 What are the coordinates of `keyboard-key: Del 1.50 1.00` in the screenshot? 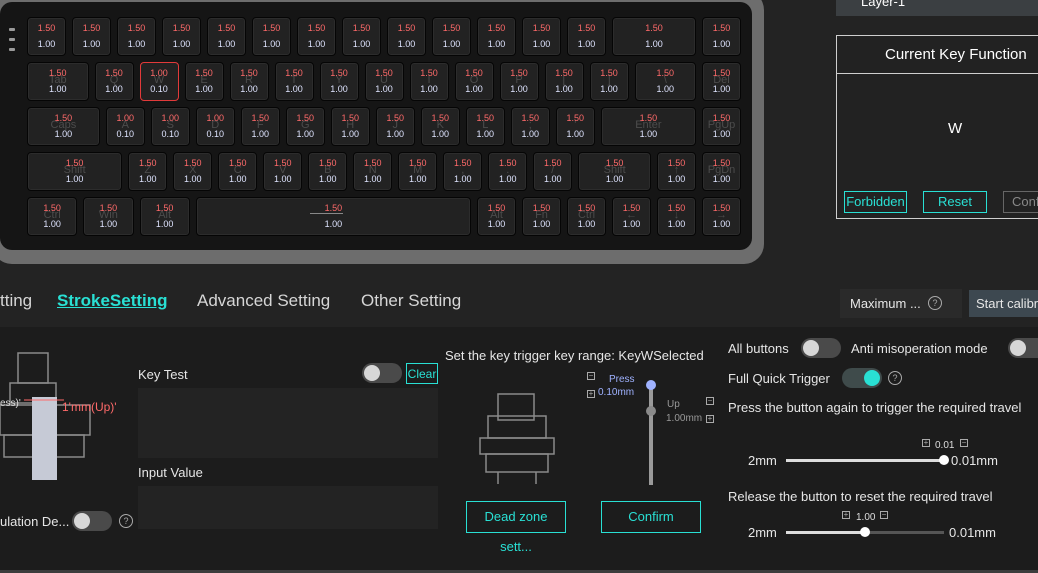 It's located at (721, 81).